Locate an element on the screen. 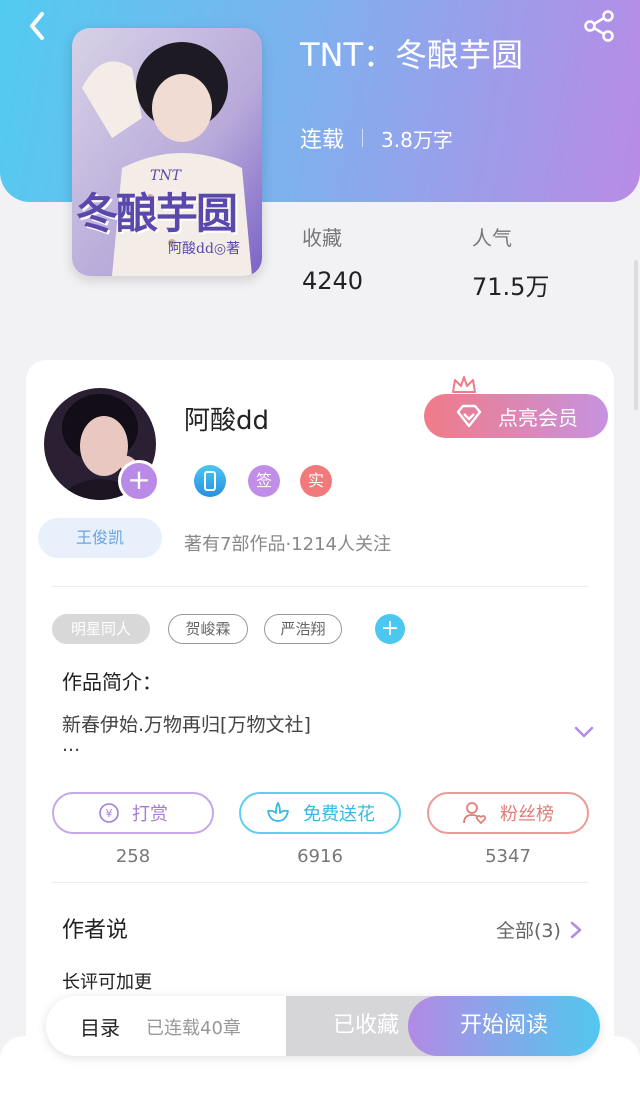  flower-icon is located at coordinates (278, 812).